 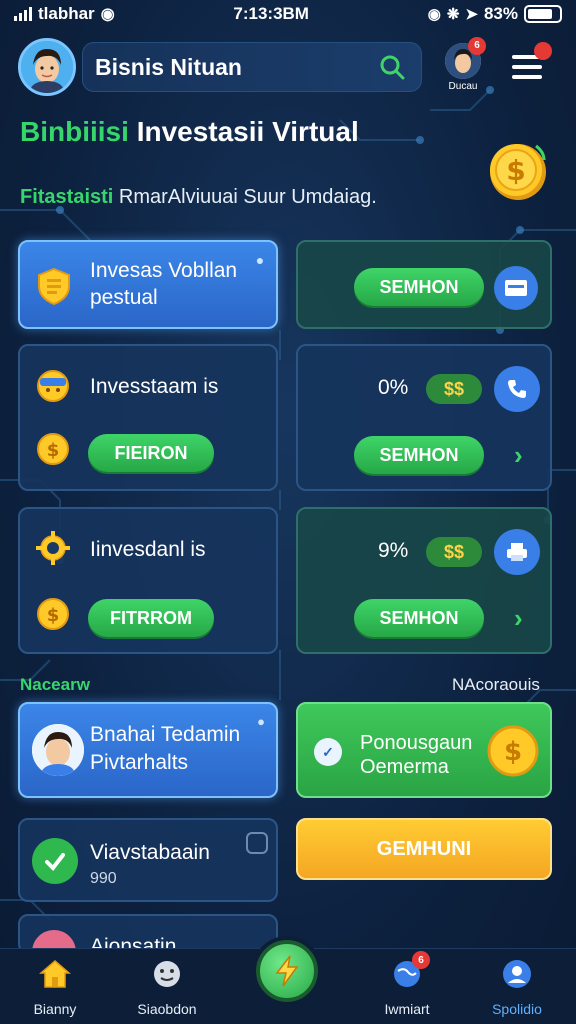 I want to click on settings-status-icon: ❋, so click(x=453, y=14).